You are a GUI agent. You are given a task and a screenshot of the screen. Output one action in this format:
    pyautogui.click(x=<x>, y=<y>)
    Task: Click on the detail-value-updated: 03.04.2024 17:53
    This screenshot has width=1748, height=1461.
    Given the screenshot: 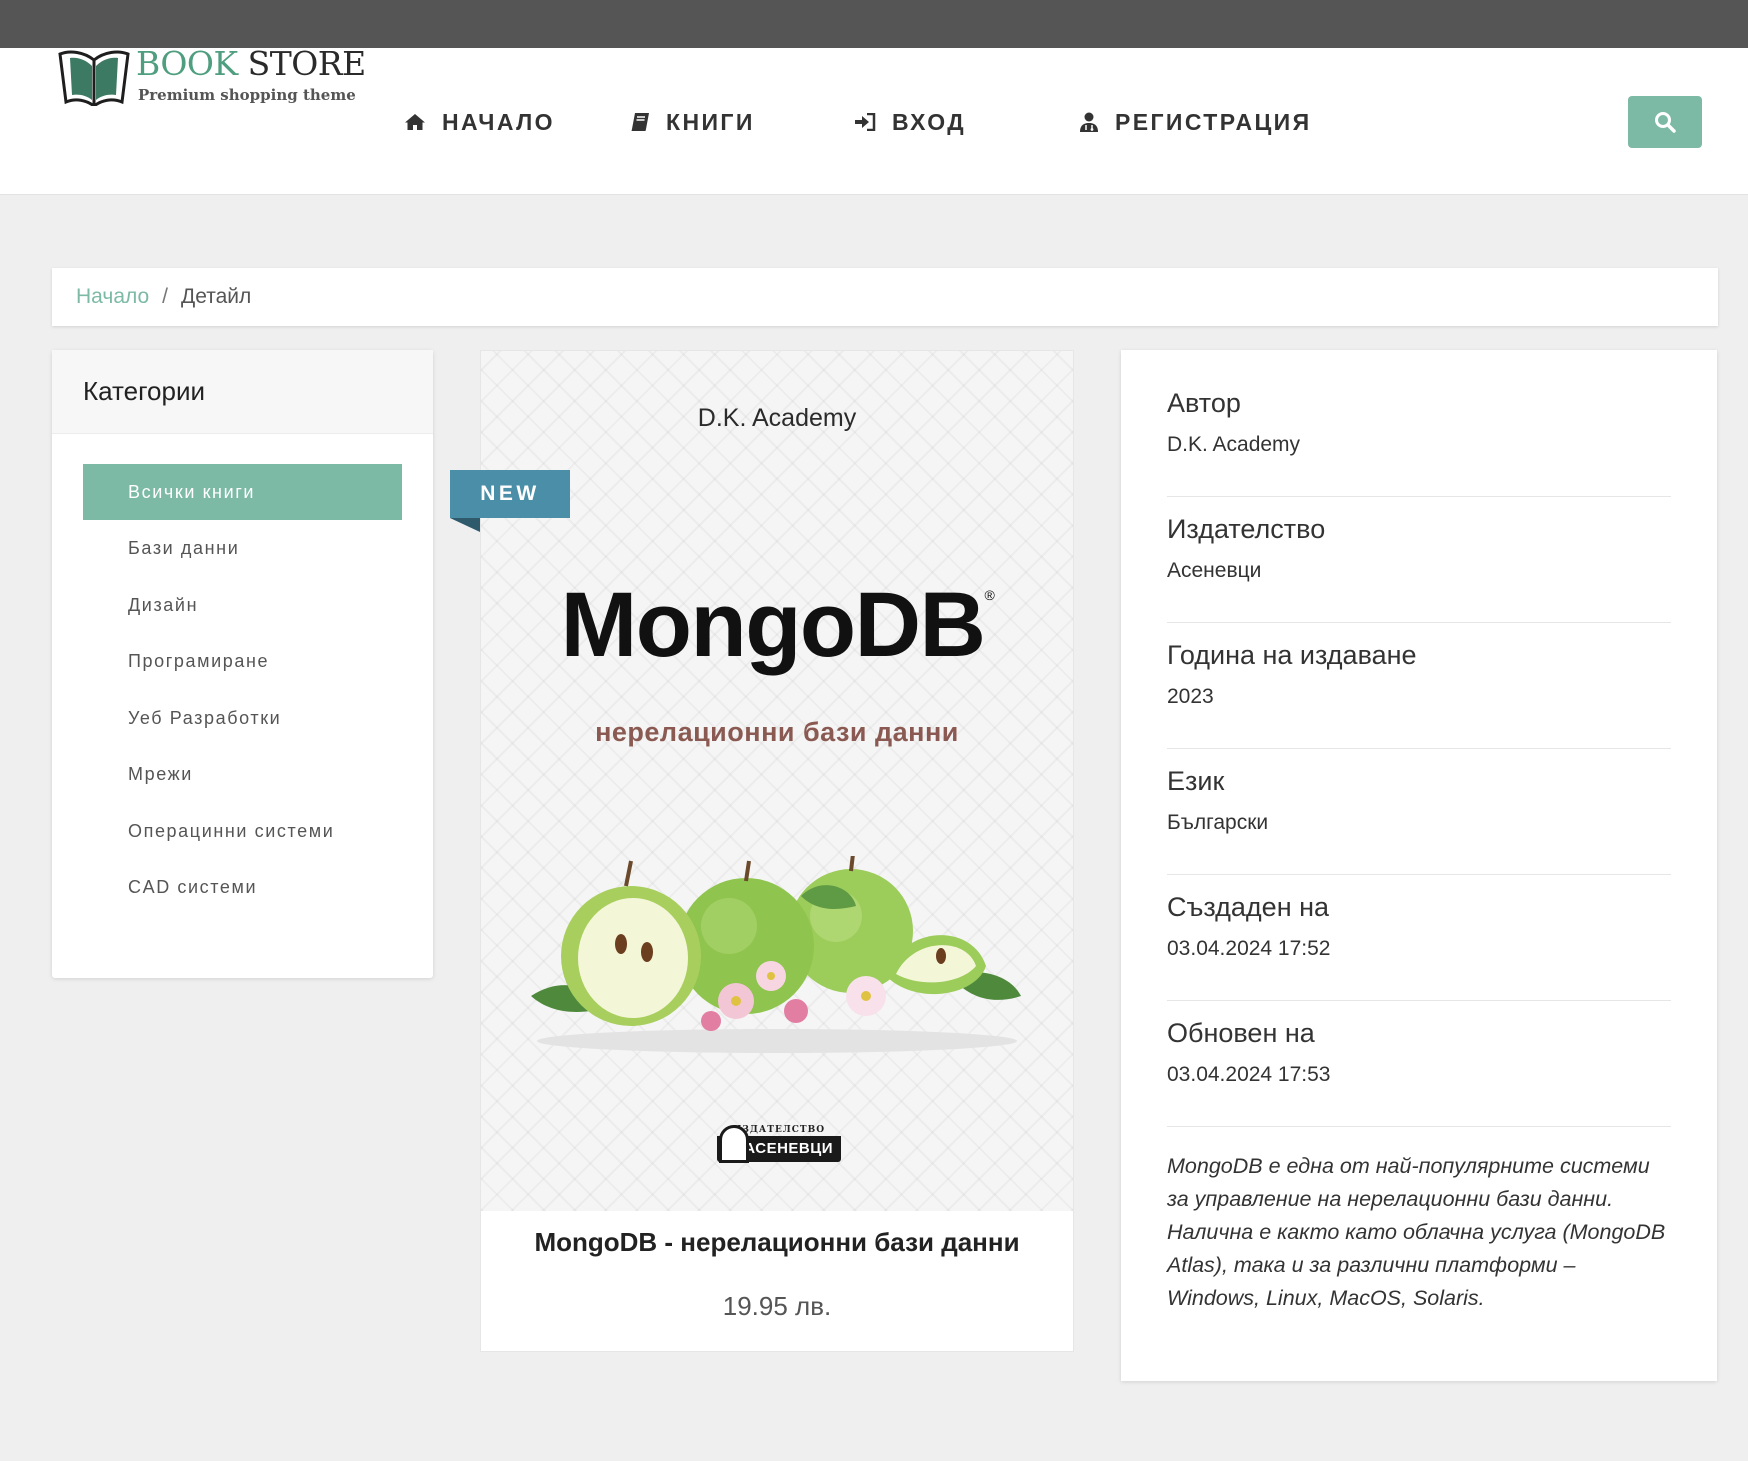 What is the action you would take?
    pyautogui.click(x=1249, y=1074)
    